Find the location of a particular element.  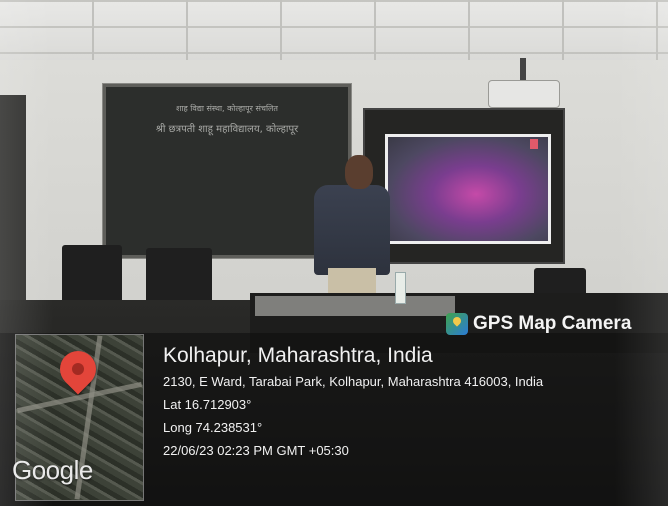

longitude: Long 74.238531° is located at coordinates (213, 427).